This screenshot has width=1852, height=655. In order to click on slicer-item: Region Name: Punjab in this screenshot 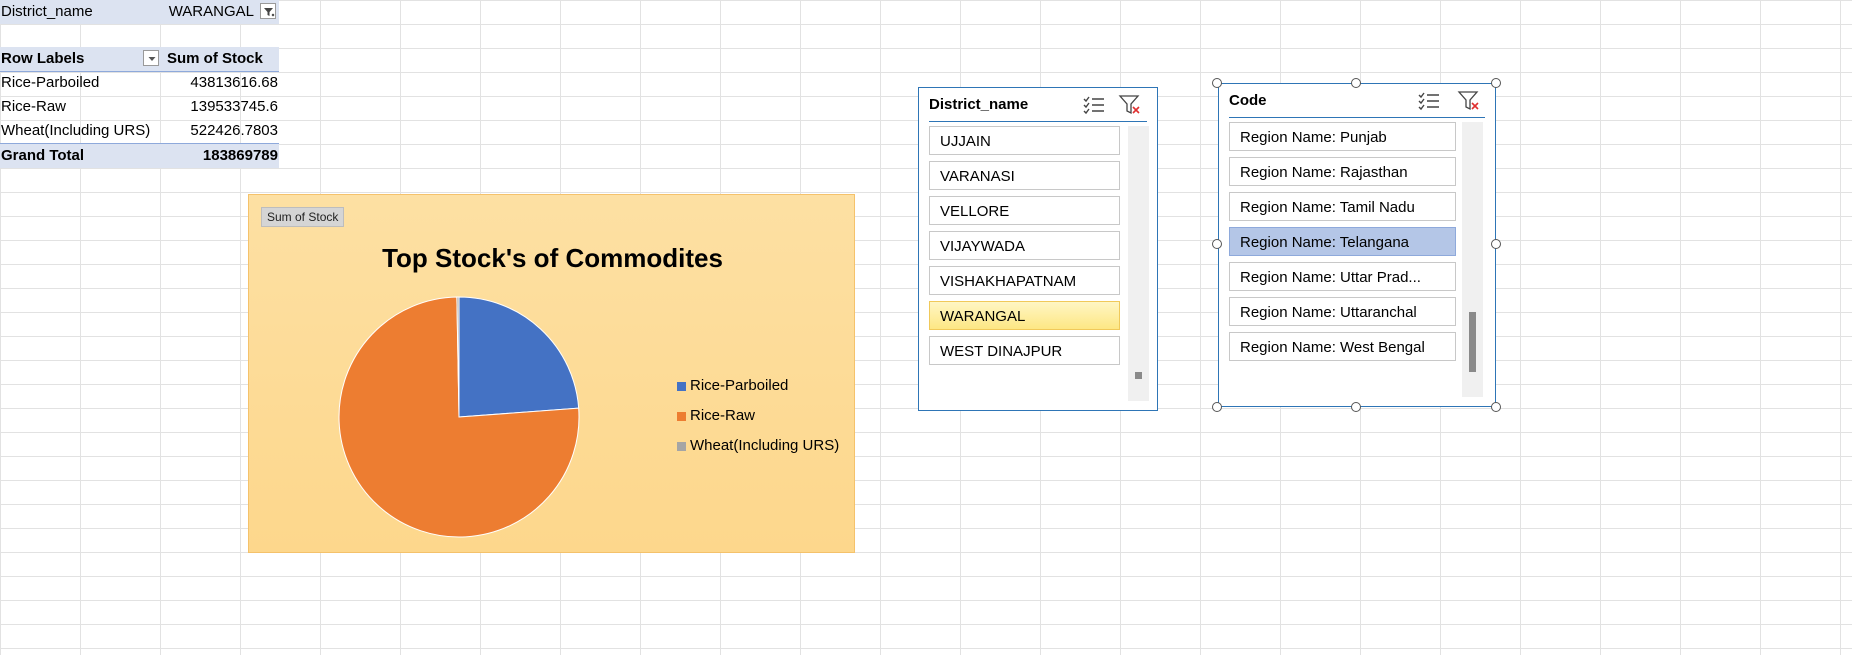, I will do `click(1342, 136)`.